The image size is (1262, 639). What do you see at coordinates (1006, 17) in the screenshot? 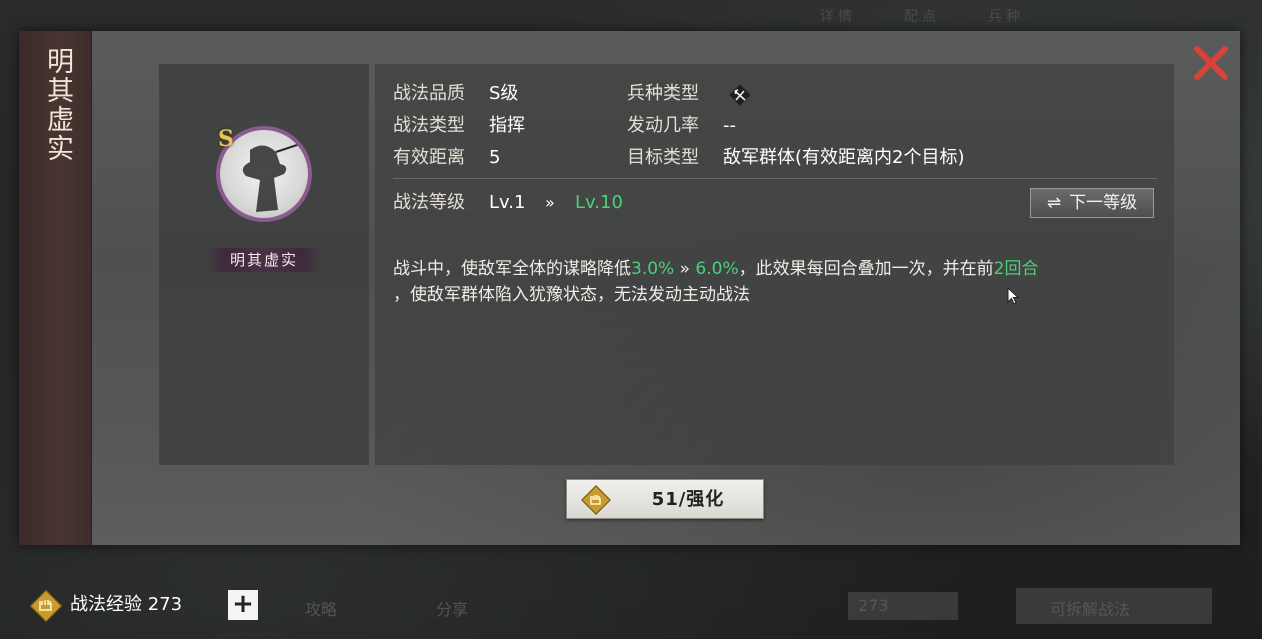
I see `bg-tab-troops: 兵种` at bounding box center [1006, 17].